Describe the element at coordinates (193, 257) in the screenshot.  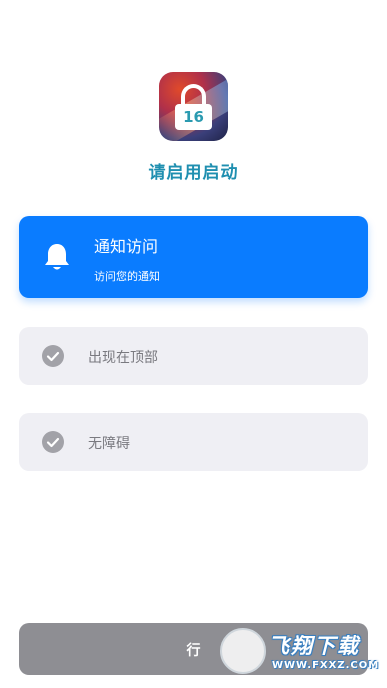
I see `notification-access-card: 通知访问 访问您的通知` at that location.